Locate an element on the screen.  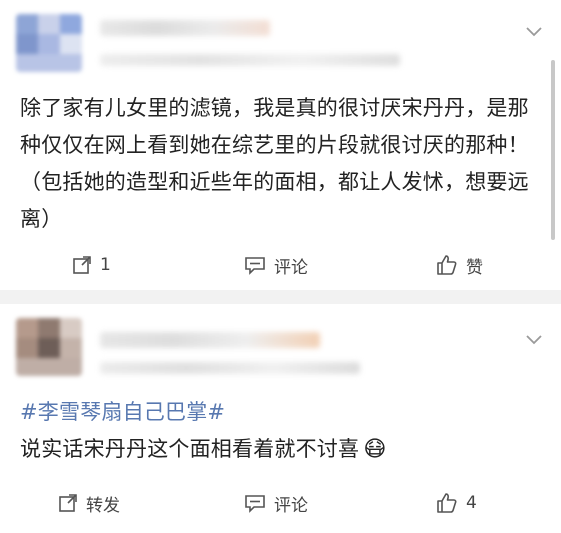
post-actions: 1 评论 赞 is located at coordinates (280, 265).